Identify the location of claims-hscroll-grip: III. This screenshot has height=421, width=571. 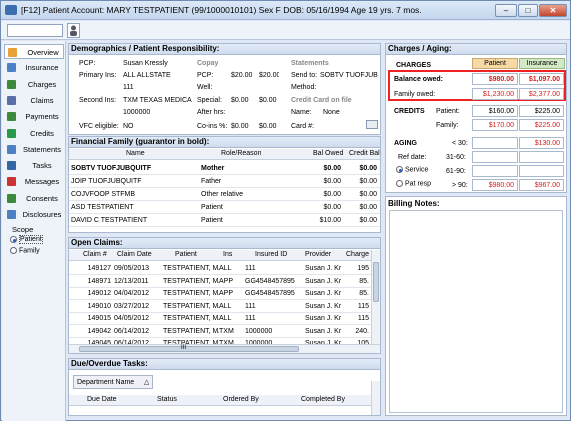
(184, 348).